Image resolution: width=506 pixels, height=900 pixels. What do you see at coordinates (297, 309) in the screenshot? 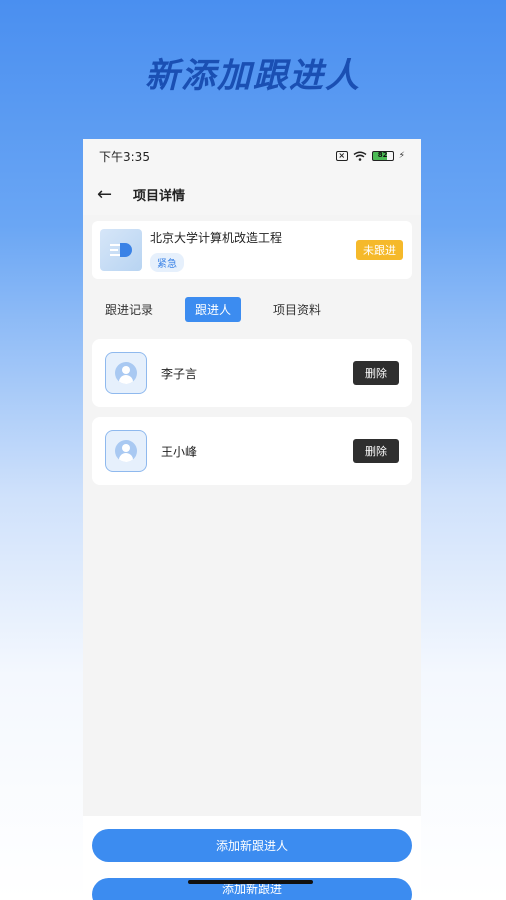
I see `tab-project-docs: 项目资料` at bounding box center [297, 309].